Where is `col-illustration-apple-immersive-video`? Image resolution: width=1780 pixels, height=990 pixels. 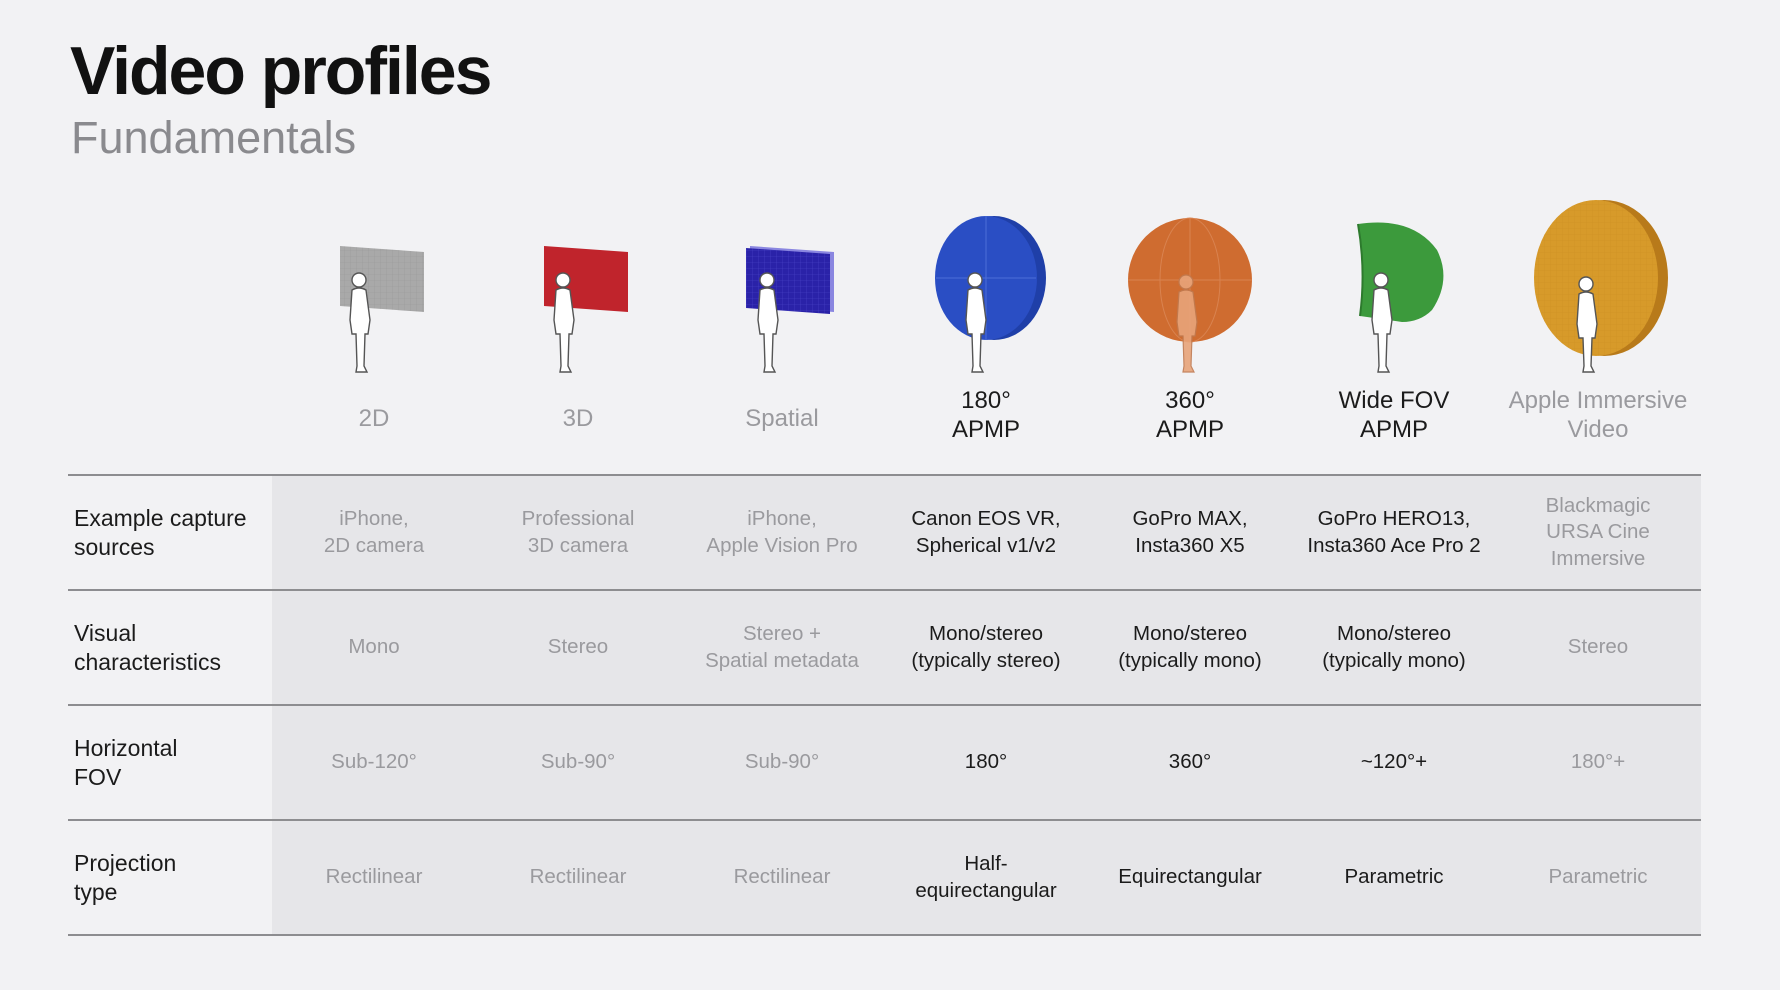
col-illustration-apple-immersive-video is located at coordinates (1598, 288).